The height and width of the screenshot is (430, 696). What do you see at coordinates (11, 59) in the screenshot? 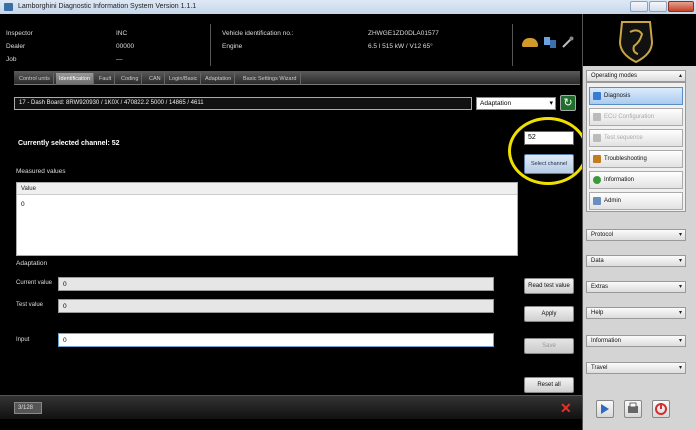
I see `job-label: Job` at bounding box center [11, 59].